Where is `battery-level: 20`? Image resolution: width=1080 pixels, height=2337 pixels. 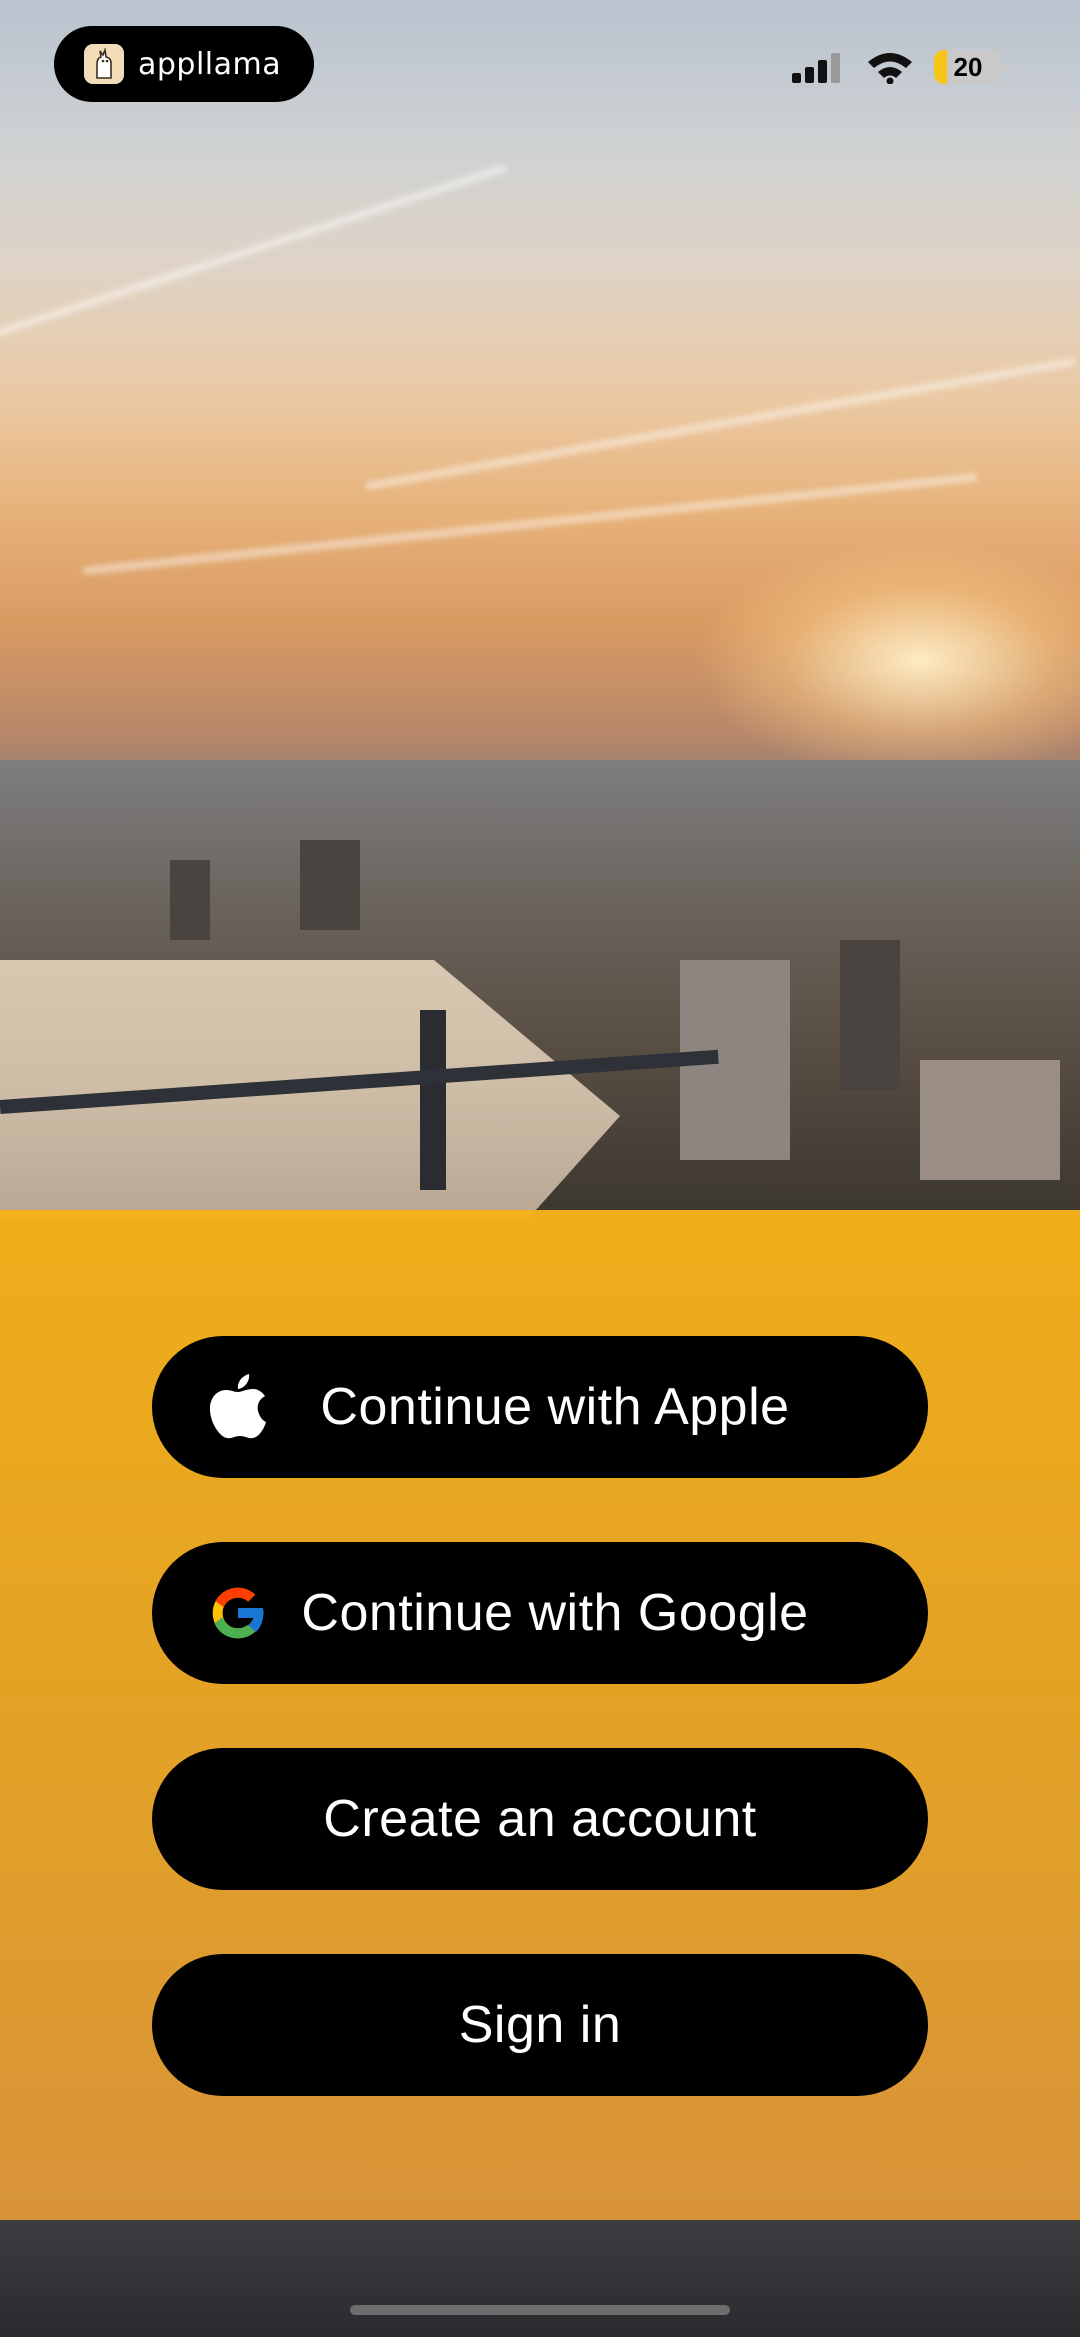 battery-level: 20 is located at coordinates (968, 66).